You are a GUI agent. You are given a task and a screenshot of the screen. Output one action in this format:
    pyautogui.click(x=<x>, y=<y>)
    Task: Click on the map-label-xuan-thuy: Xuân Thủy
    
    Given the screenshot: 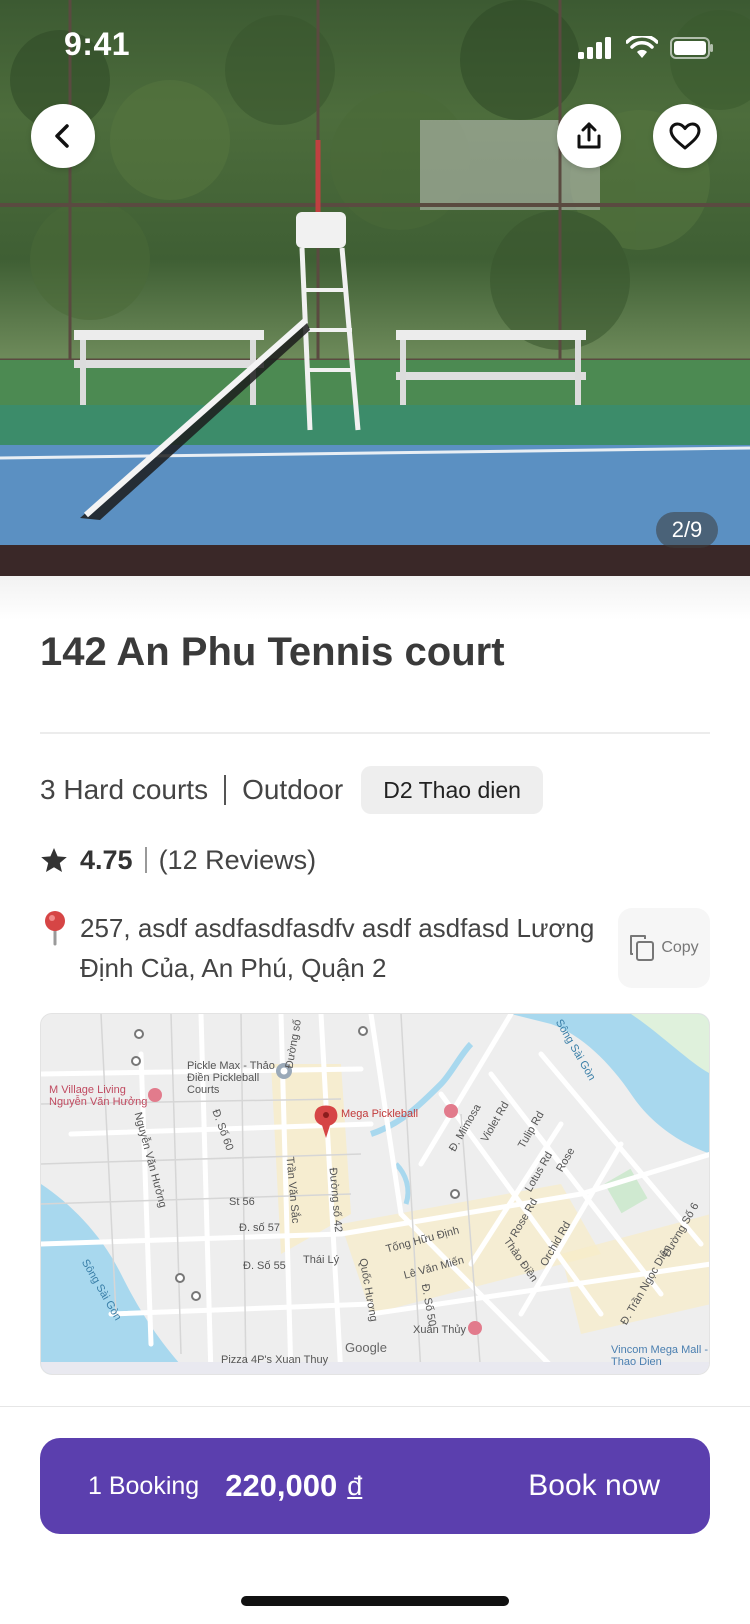 What is the action you would take?
    pyautogui.click(x=440, y=1330)
    